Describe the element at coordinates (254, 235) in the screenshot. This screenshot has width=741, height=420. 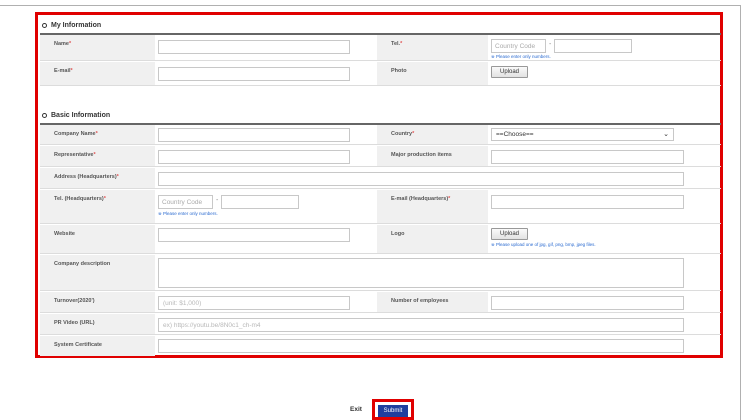
I see `website-input` at that location.